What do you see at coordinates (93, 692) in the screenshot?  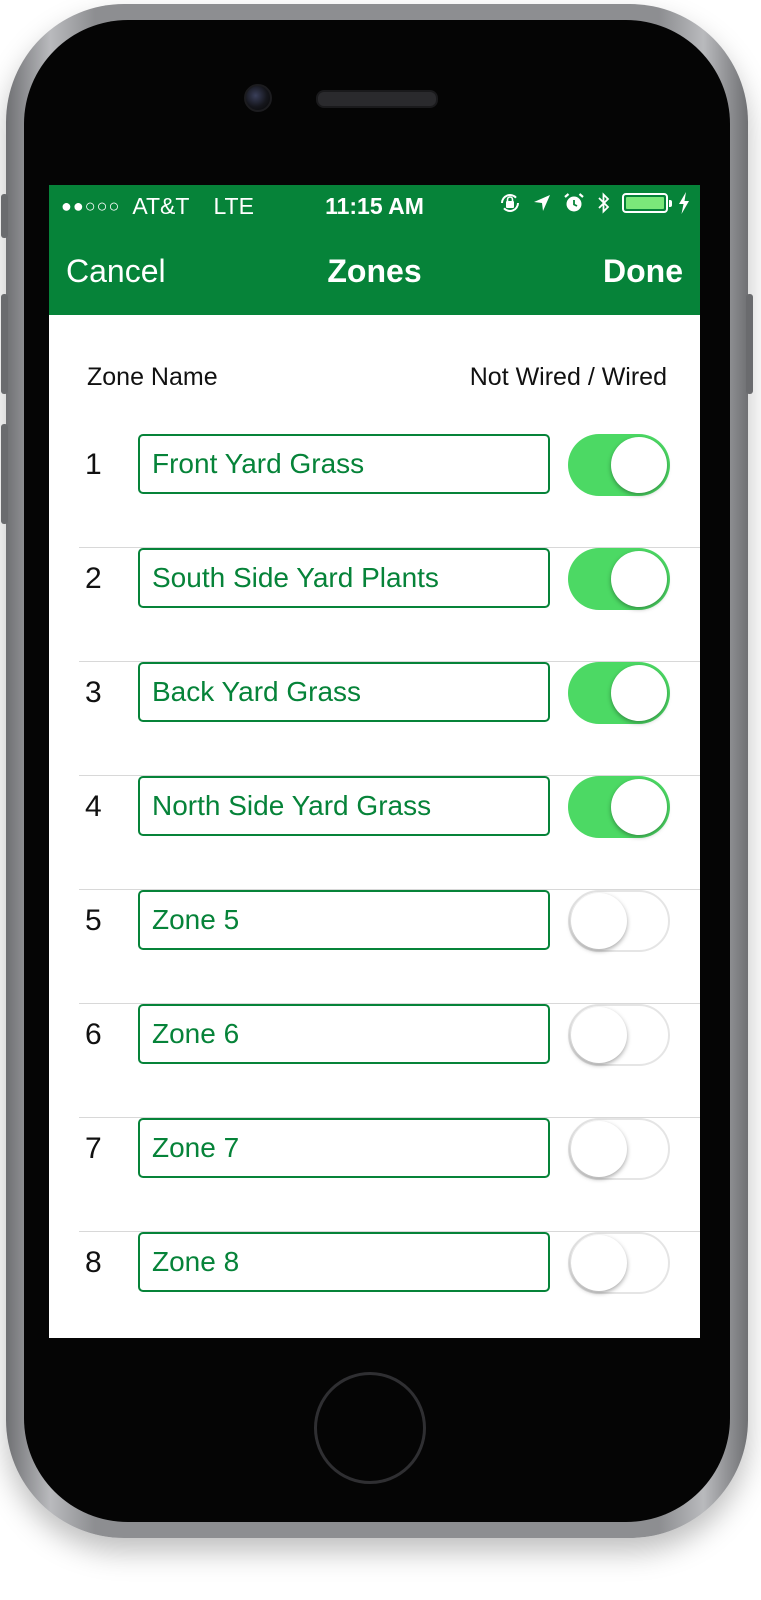 I see `zone-number: 3` at bounding box center [93, 692].